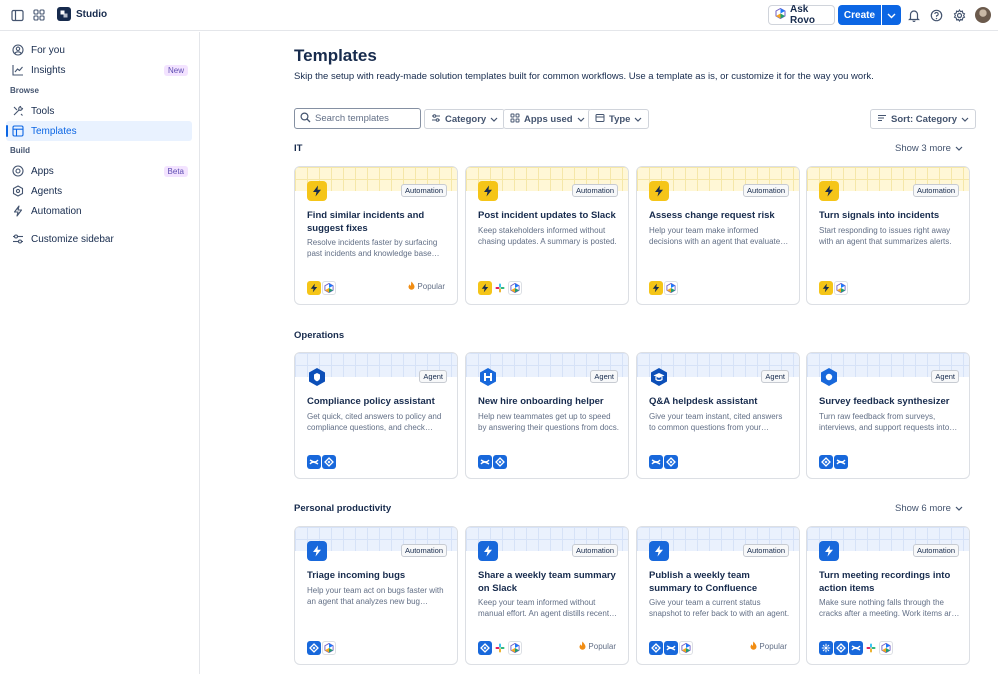 Image resolution: width=998 pixels, height=674 pixels. I want to click on create-button: Create, so click(859, 15).